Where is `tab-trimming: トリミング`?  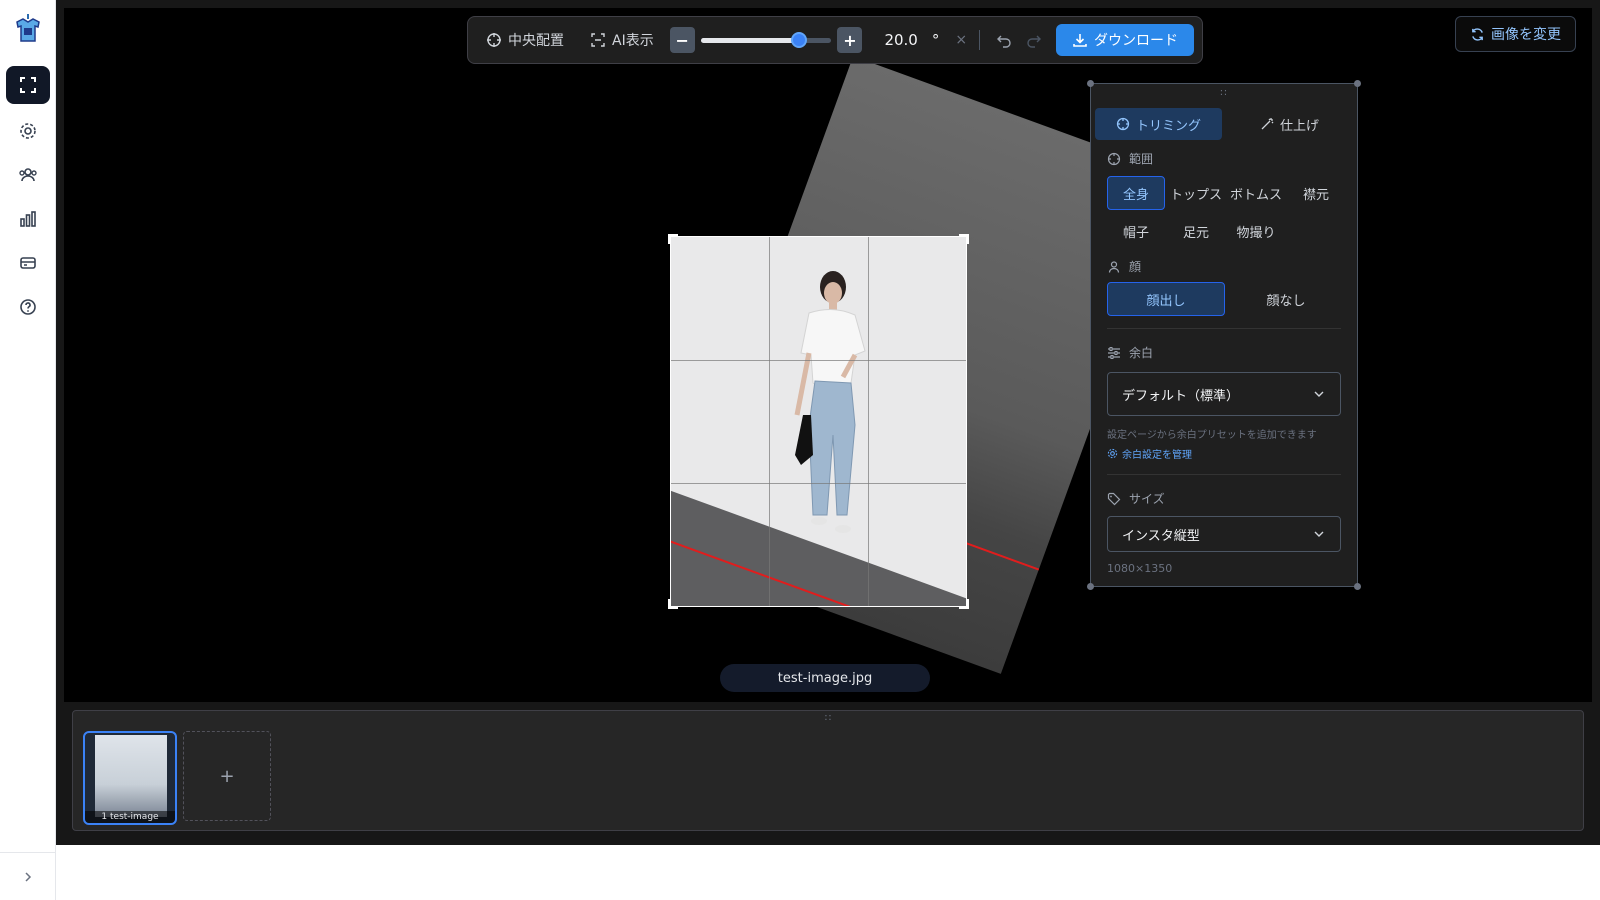
tab-trimming: トリミング is located at coordinates (1158, 124).